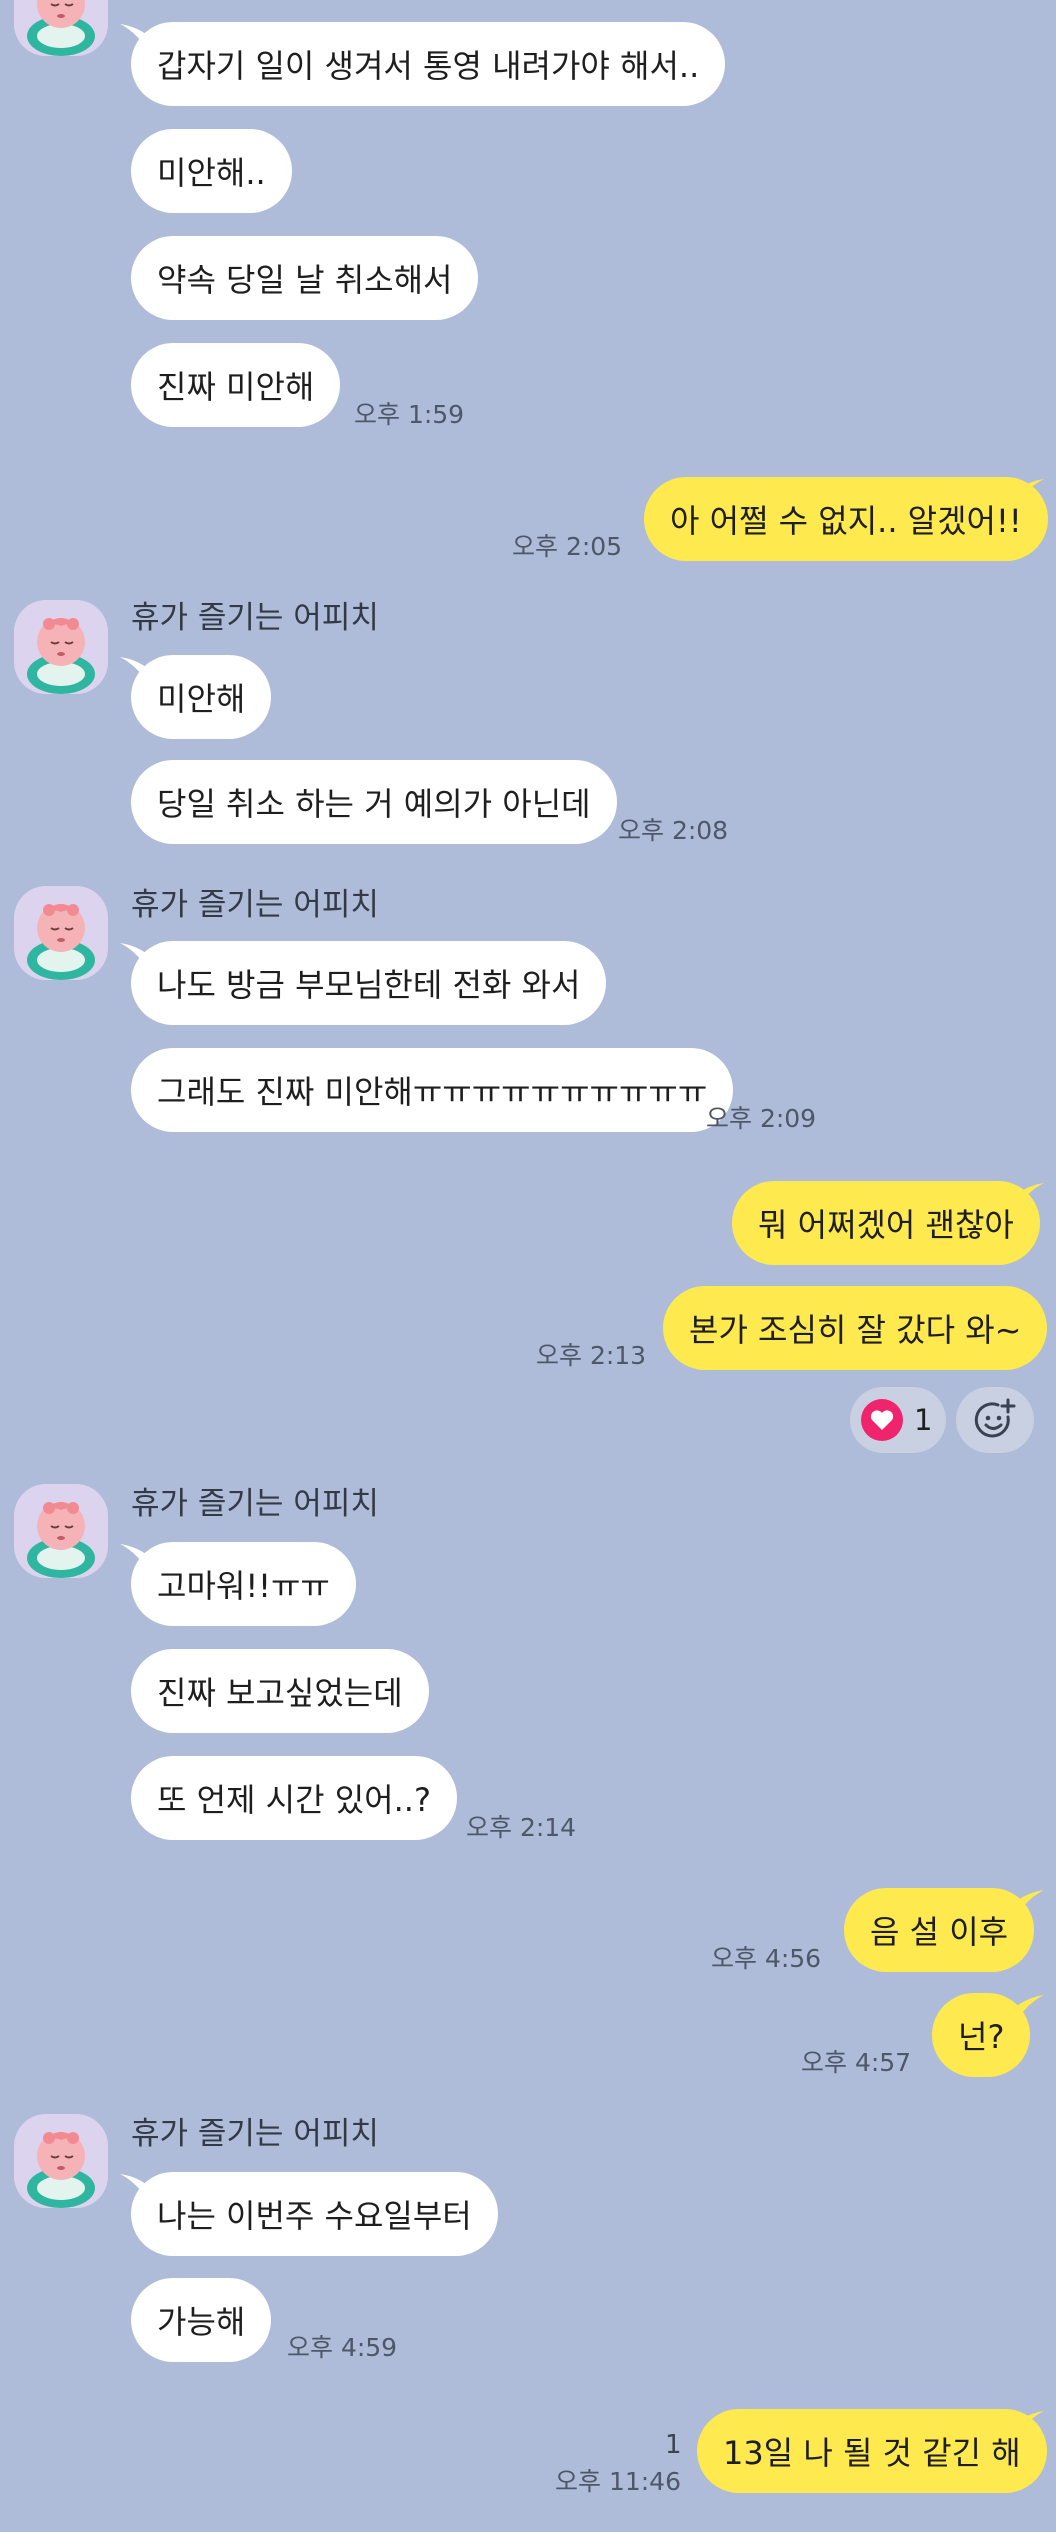 This screenshot has width=1056, height=2532. I want to click on message-bubble: 약속 당일 날 취소해서, so click(305, 278).